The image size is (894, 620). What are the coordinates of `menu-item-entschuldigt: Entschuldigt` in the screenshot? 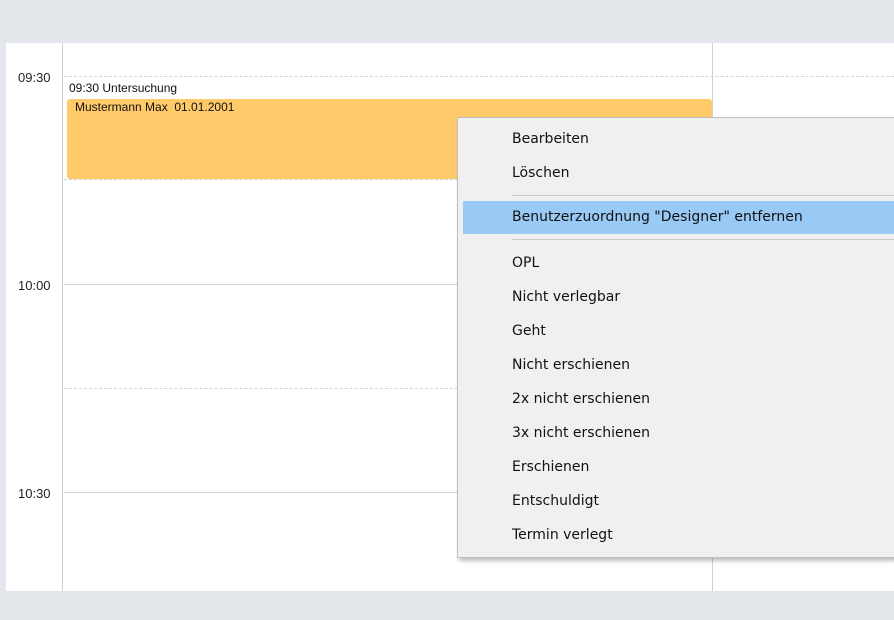 It's located at (678, 501).